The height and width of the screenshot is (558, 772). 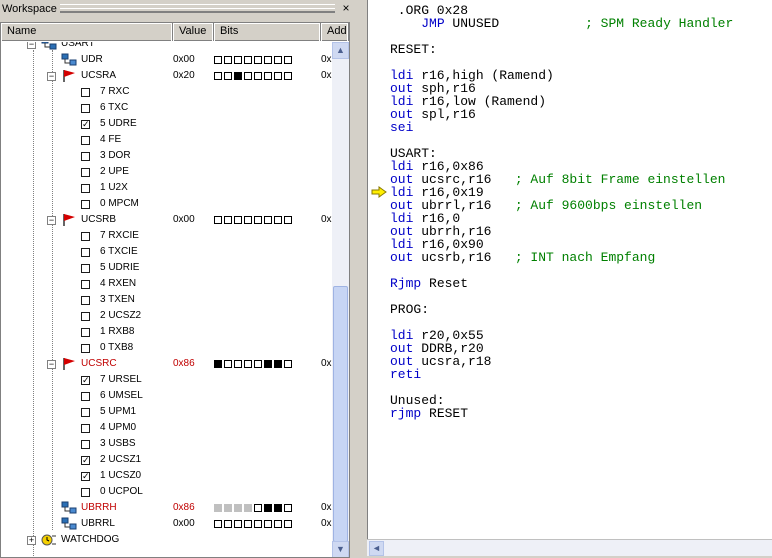 What do you see at coordinates (166, 188) in the screenshot?
I see `bit-row: 1 U2X` at bounding box center [166, 188].